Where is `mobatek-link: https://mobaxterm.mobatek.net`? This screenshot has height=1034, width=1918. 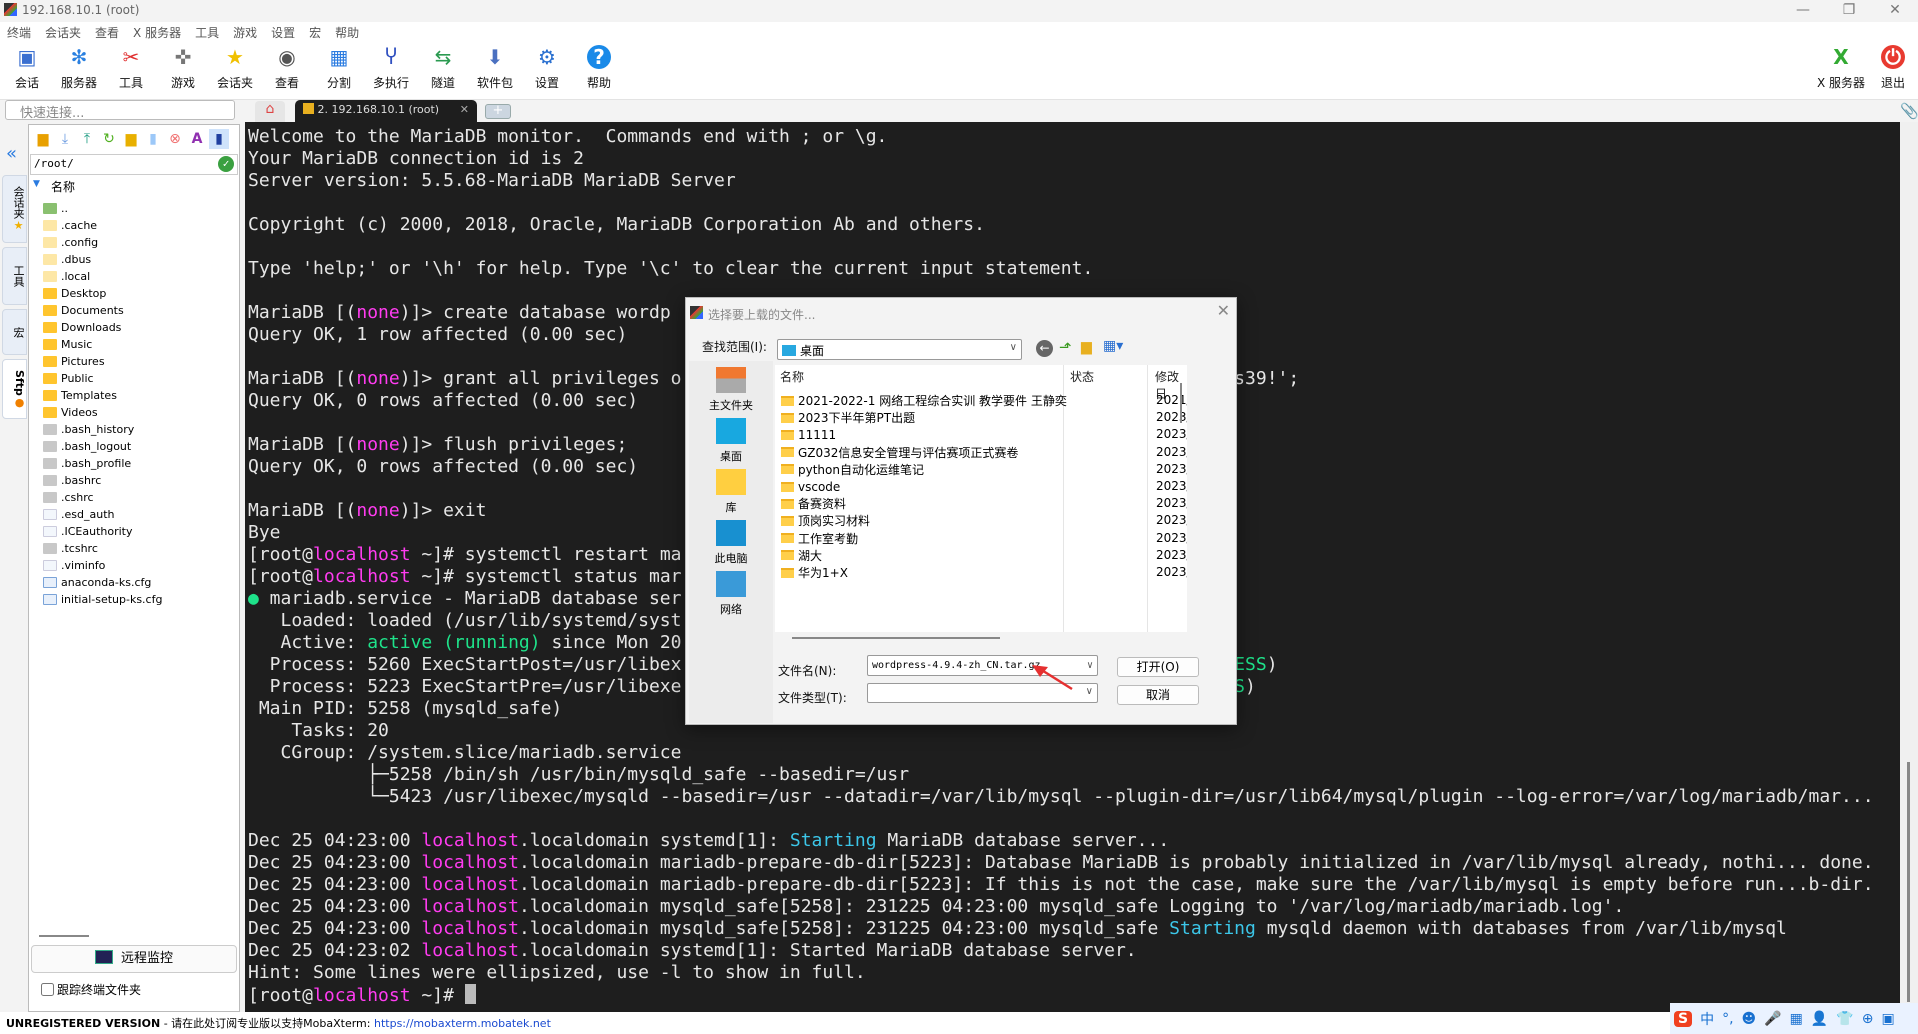 mobatek-link: https://mobaxterm.mobatek.net is located at coordinates (462, 1023).